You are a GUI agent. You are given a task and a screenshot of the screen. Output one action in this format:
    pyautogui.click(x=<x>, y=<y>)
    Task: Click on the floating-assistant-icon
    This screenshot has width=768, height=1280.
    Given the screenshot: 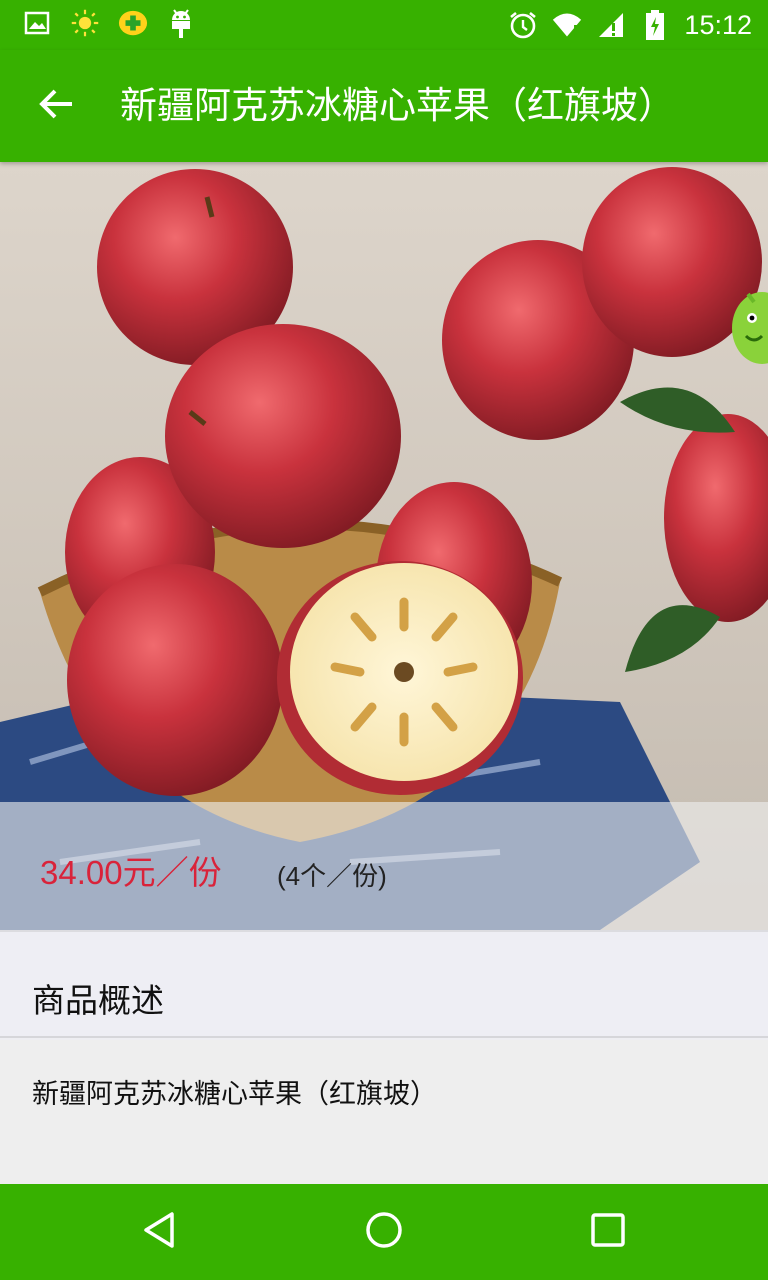 What is the action you would take?
    pyautogui.click(x=748, y=328)
    